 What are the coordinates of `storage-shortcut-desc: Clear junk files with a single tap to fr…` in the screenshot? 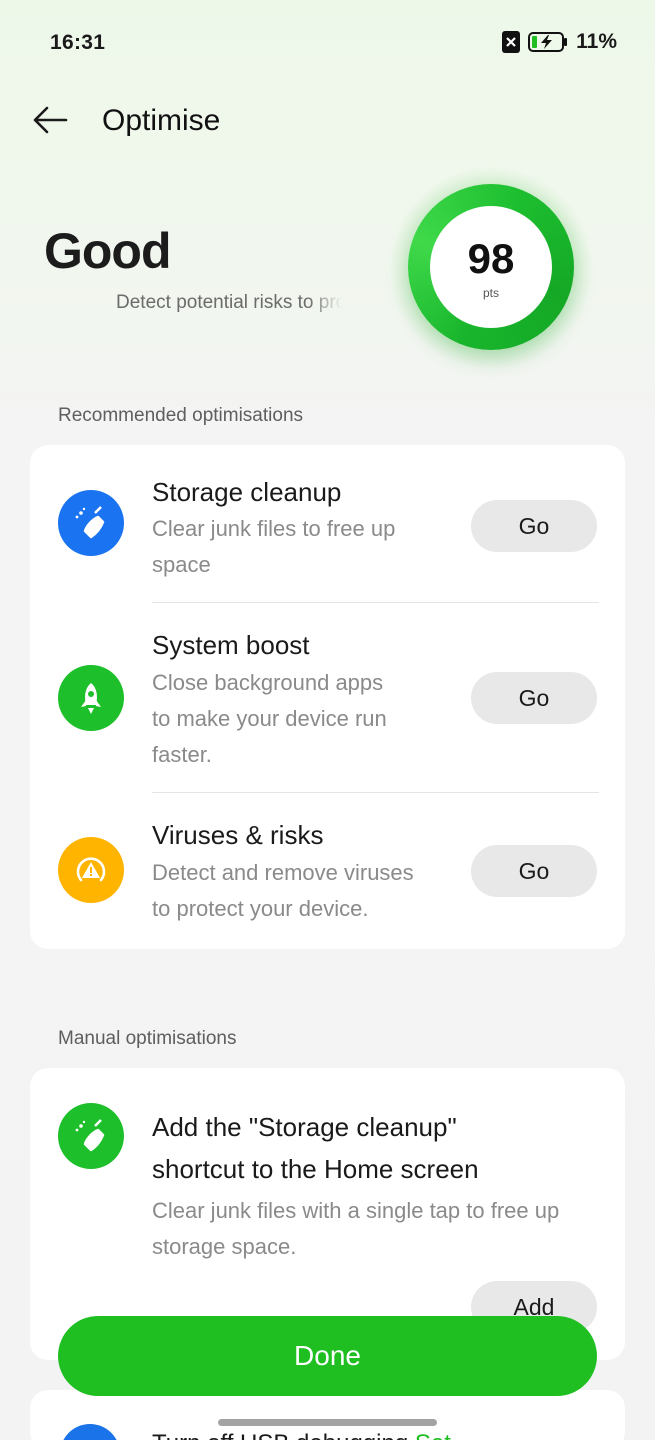 It's located at (355, 1229).